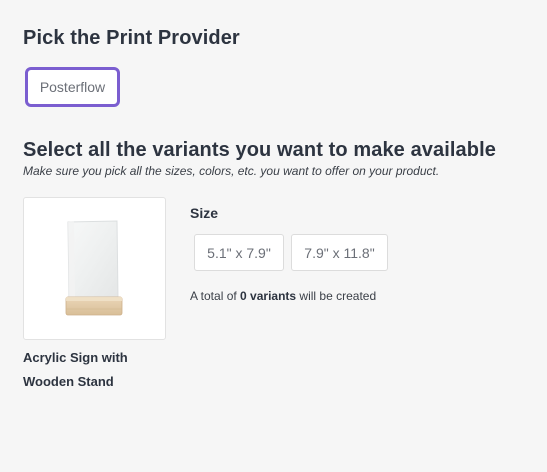 This screenshot has width=547, height=472. Describe the element at coordinates (239, 252) in the screenshot. I see `size-option-5x8: 5.1" x 7.9"` at that location.